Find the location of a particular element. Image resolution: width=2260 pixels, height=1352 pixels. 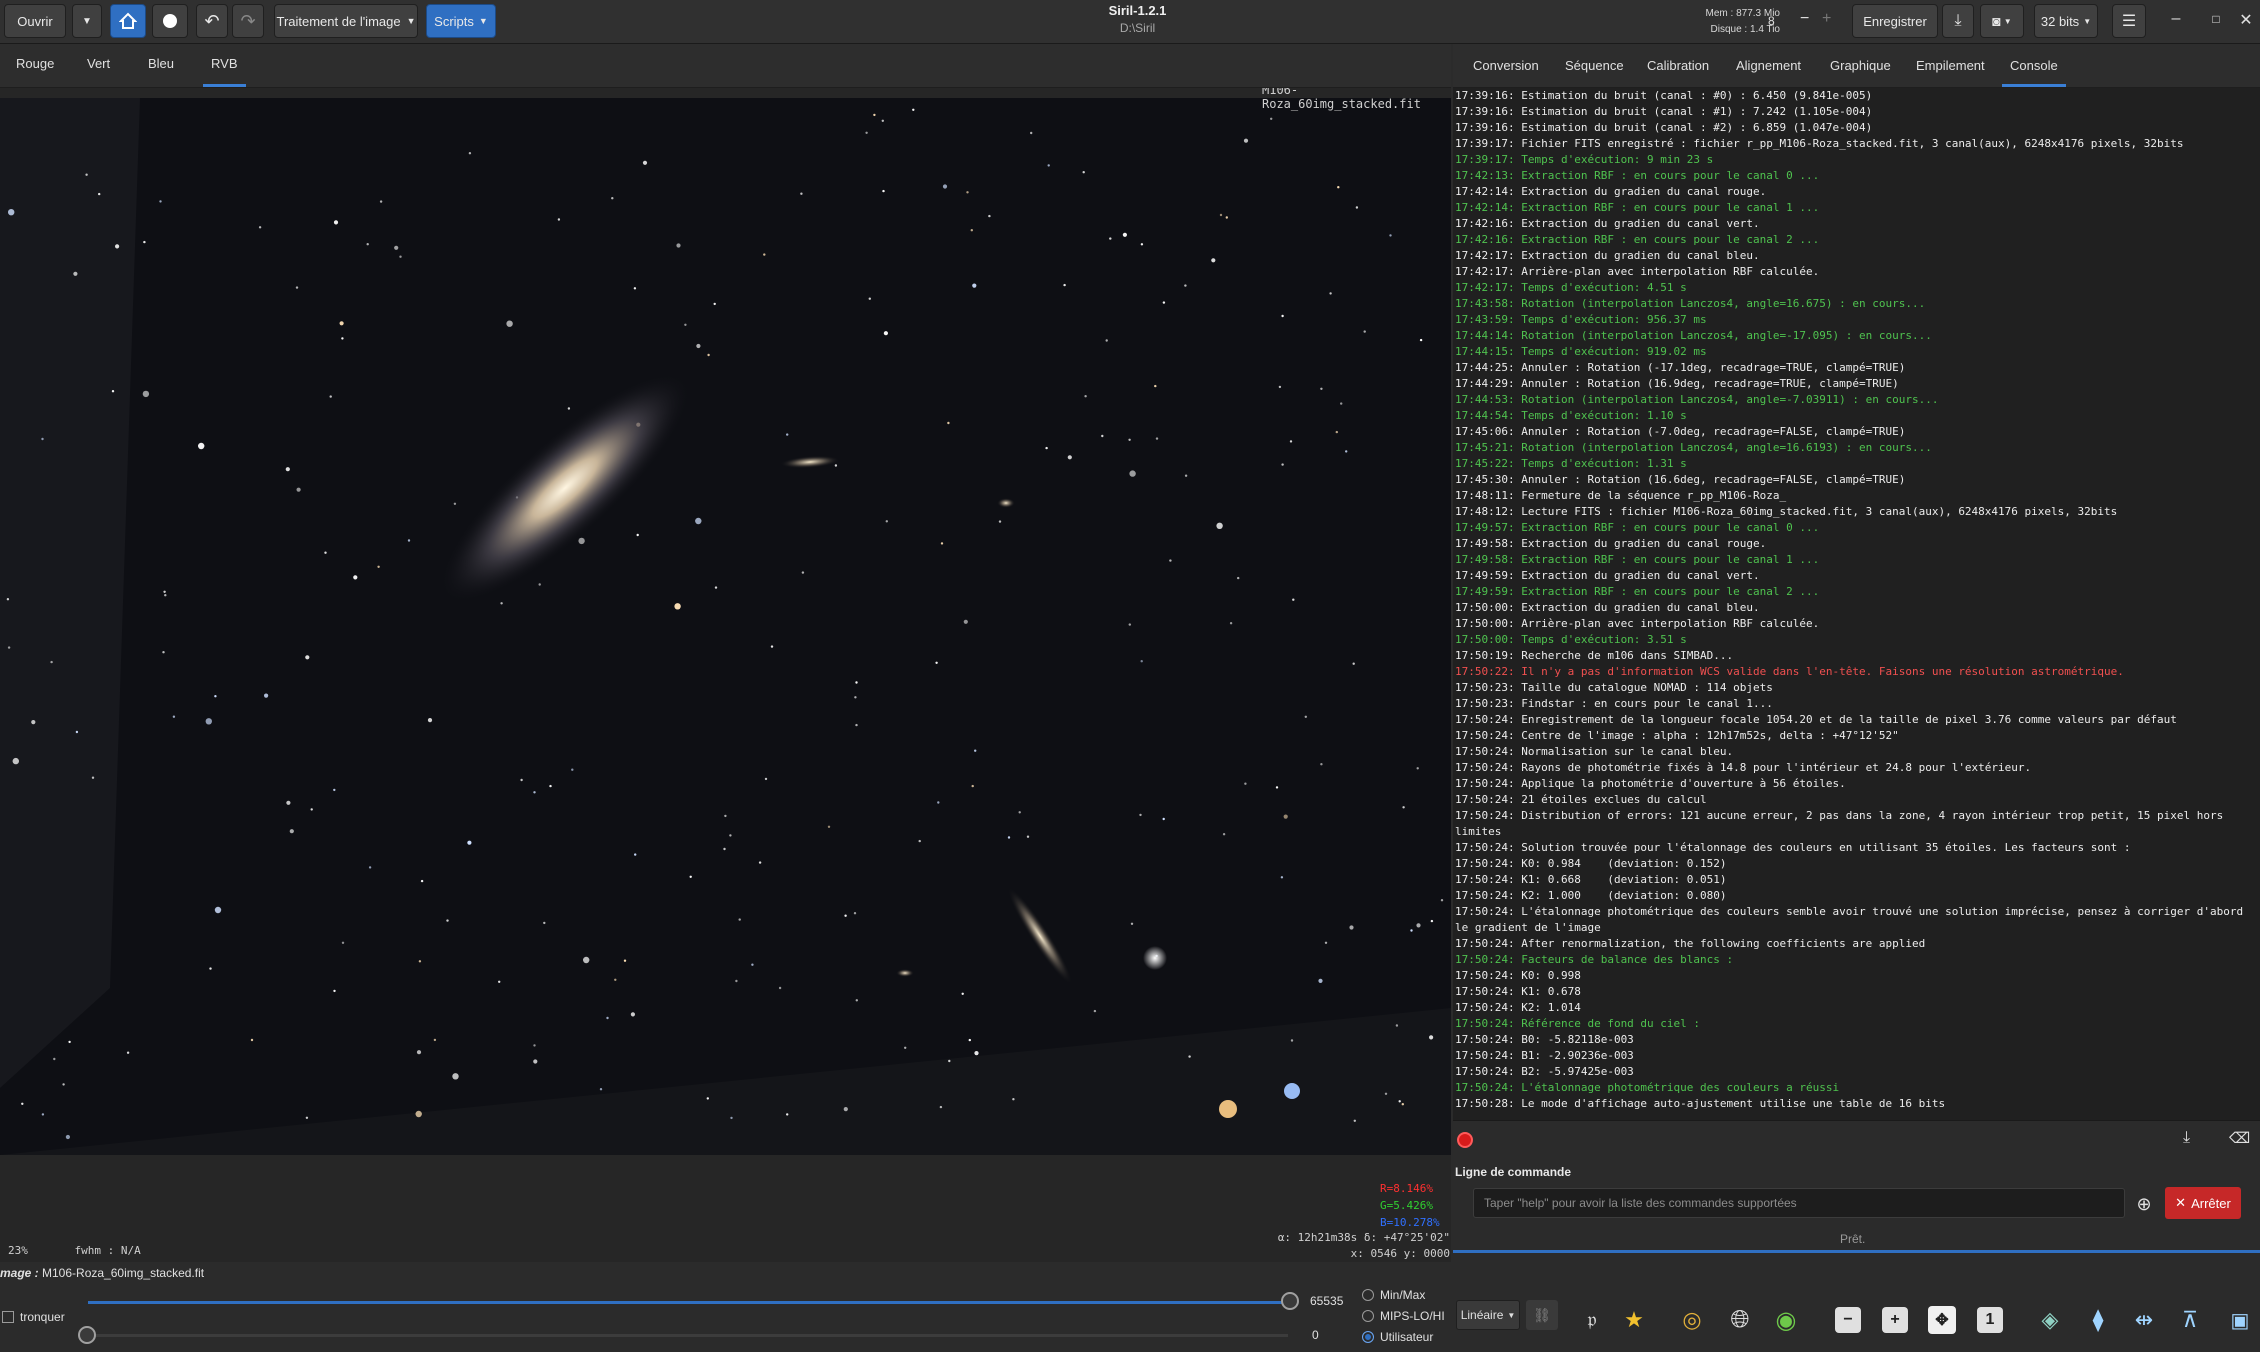

zoom-in-button: + is located at coordinates (1895, 1320).